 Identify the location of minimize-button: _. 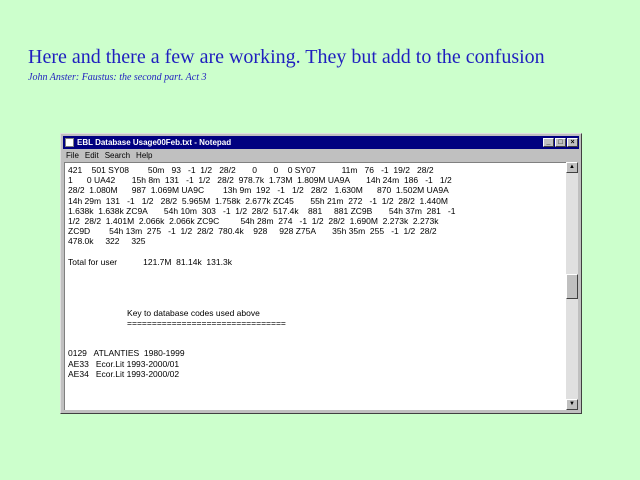
(548, 142).